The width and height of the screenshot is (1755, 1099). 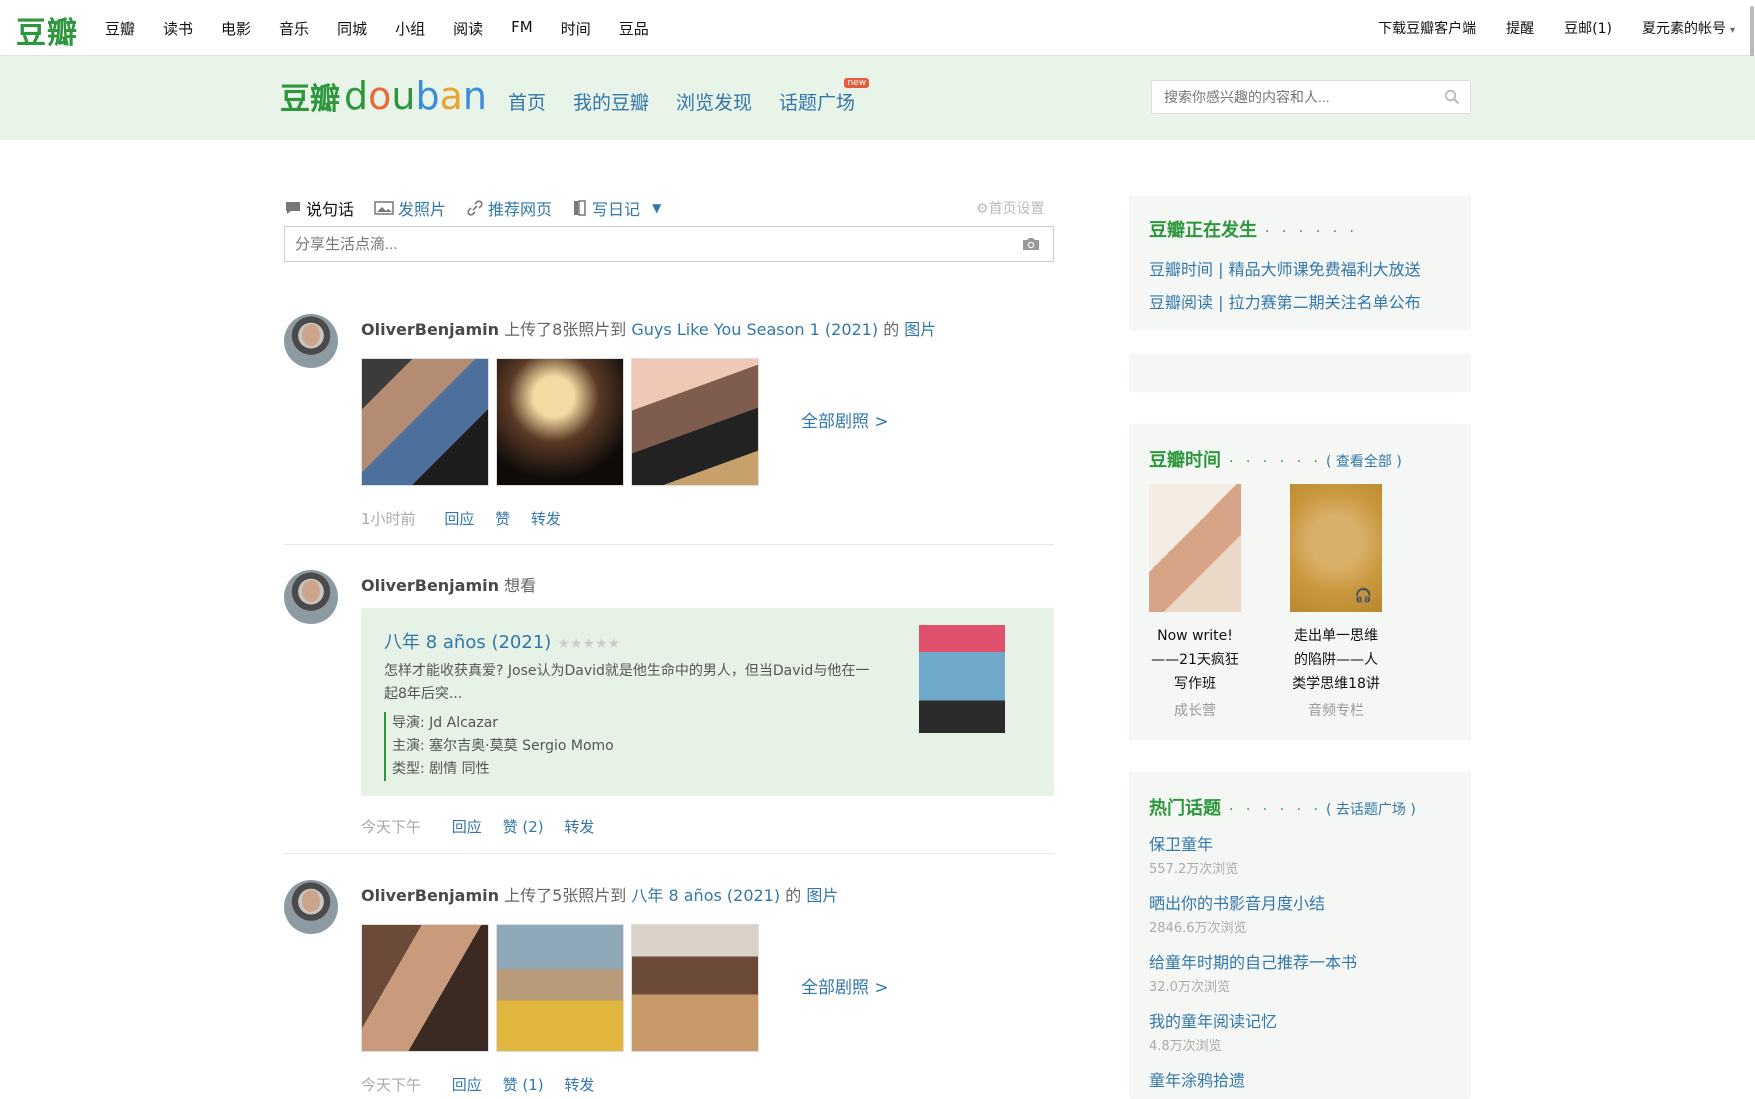 I want to click on like-button: 赞, so click(x=502, y=519).